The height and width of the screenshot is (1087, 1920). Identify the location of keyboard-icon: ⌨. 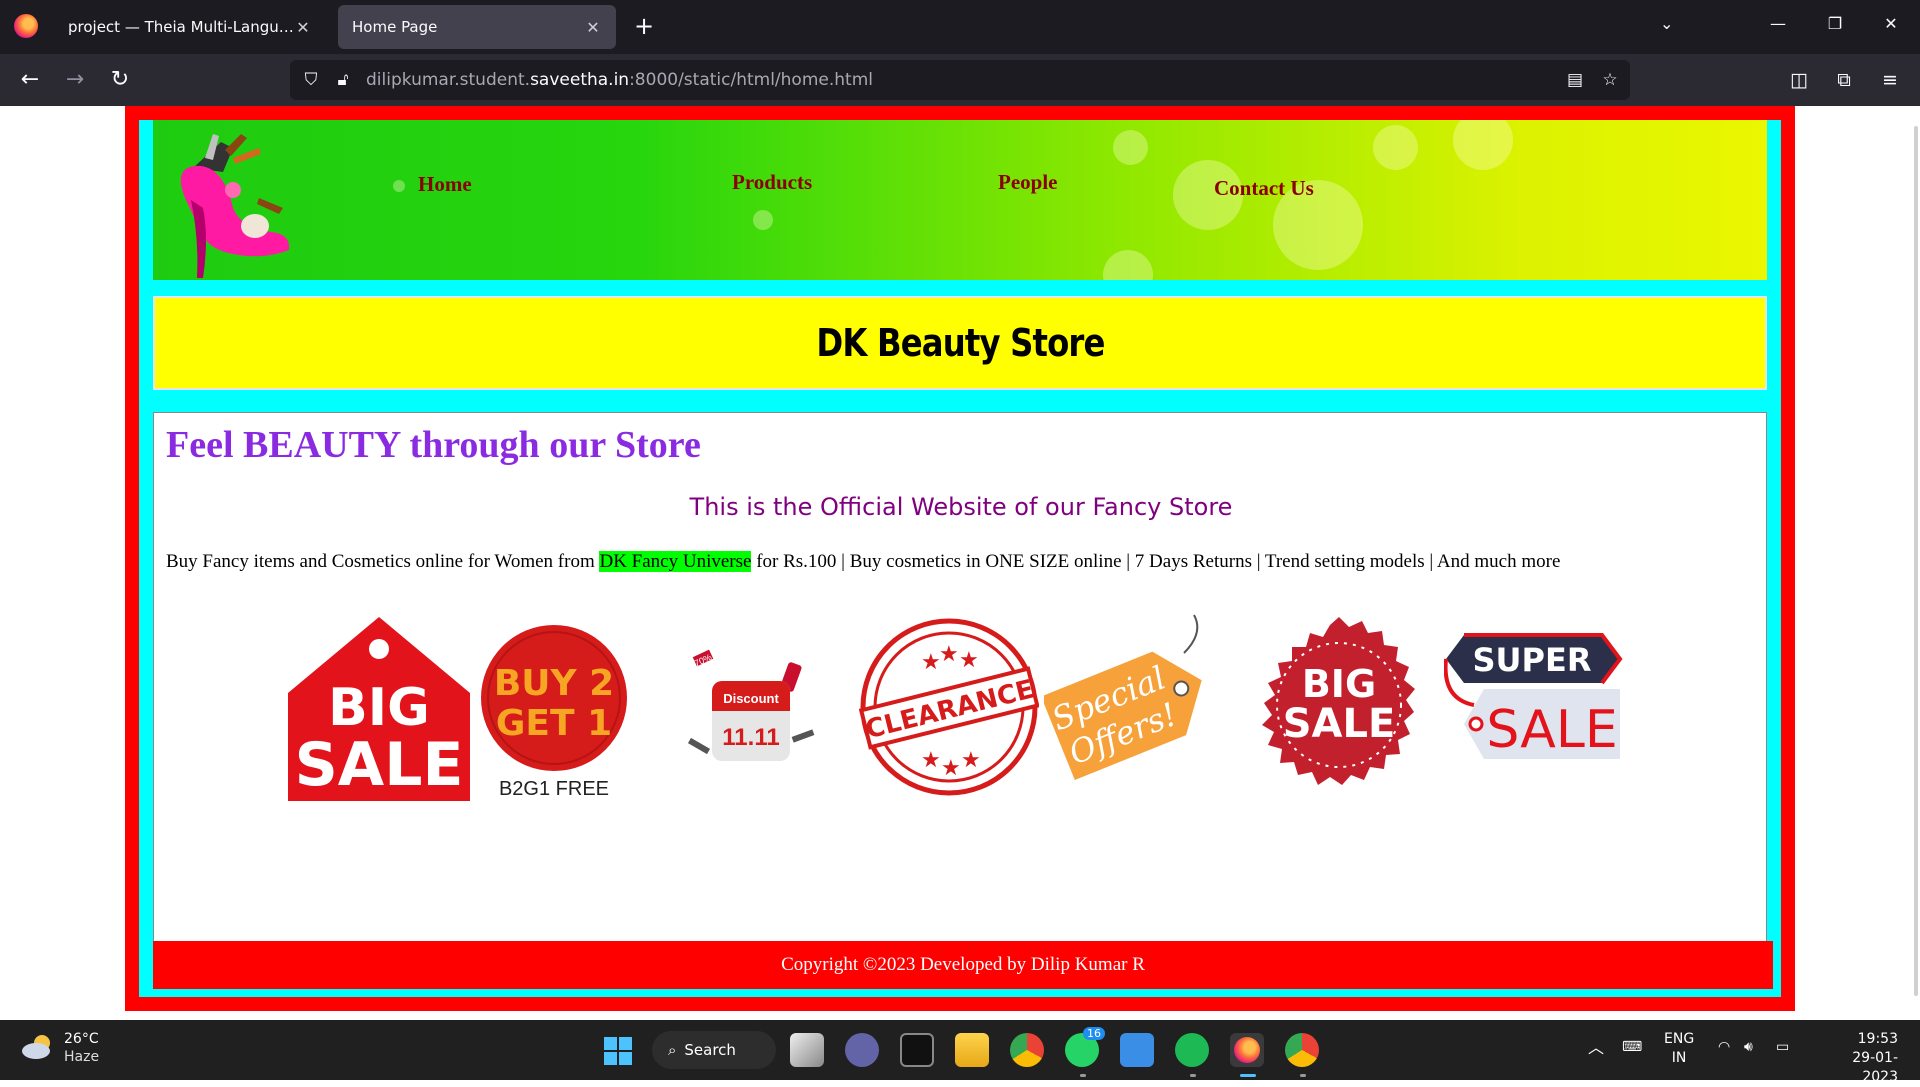
(1632, 1047).